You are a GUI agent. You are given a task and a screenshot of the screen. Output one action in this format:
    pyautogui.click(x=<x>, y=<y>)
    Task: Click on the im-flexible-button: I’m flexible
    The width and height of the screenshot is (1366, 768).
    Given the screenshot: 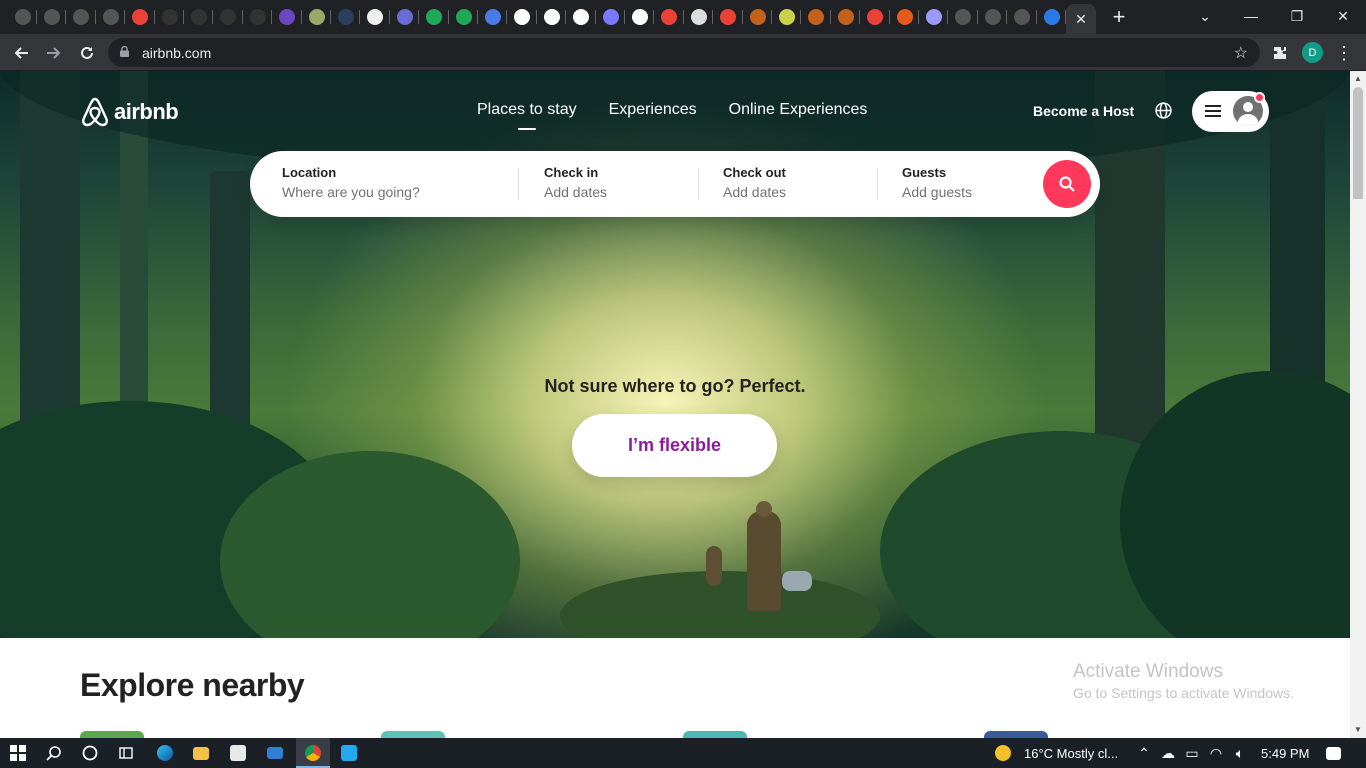 What is the action you would take?
    pyautogui.click(x=674, y=445)
    